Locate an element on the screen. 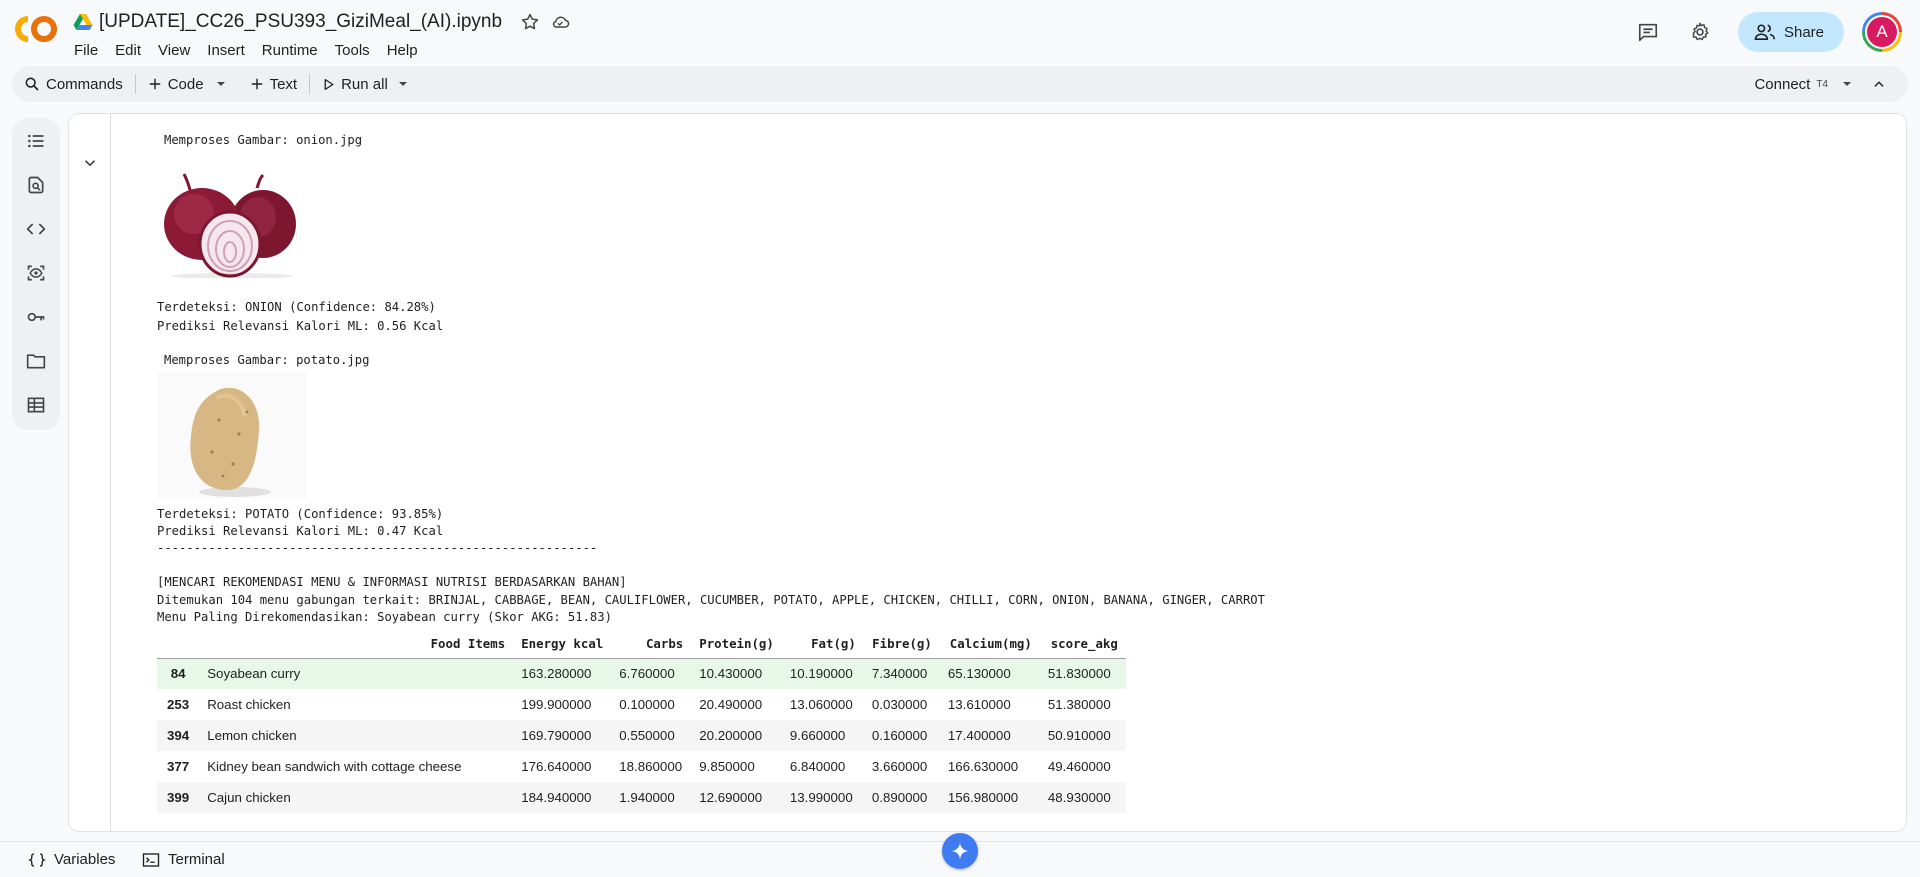 This screenshot has height=877, width=1920. run-all-button: Run all is located at coordinates (355, 84).